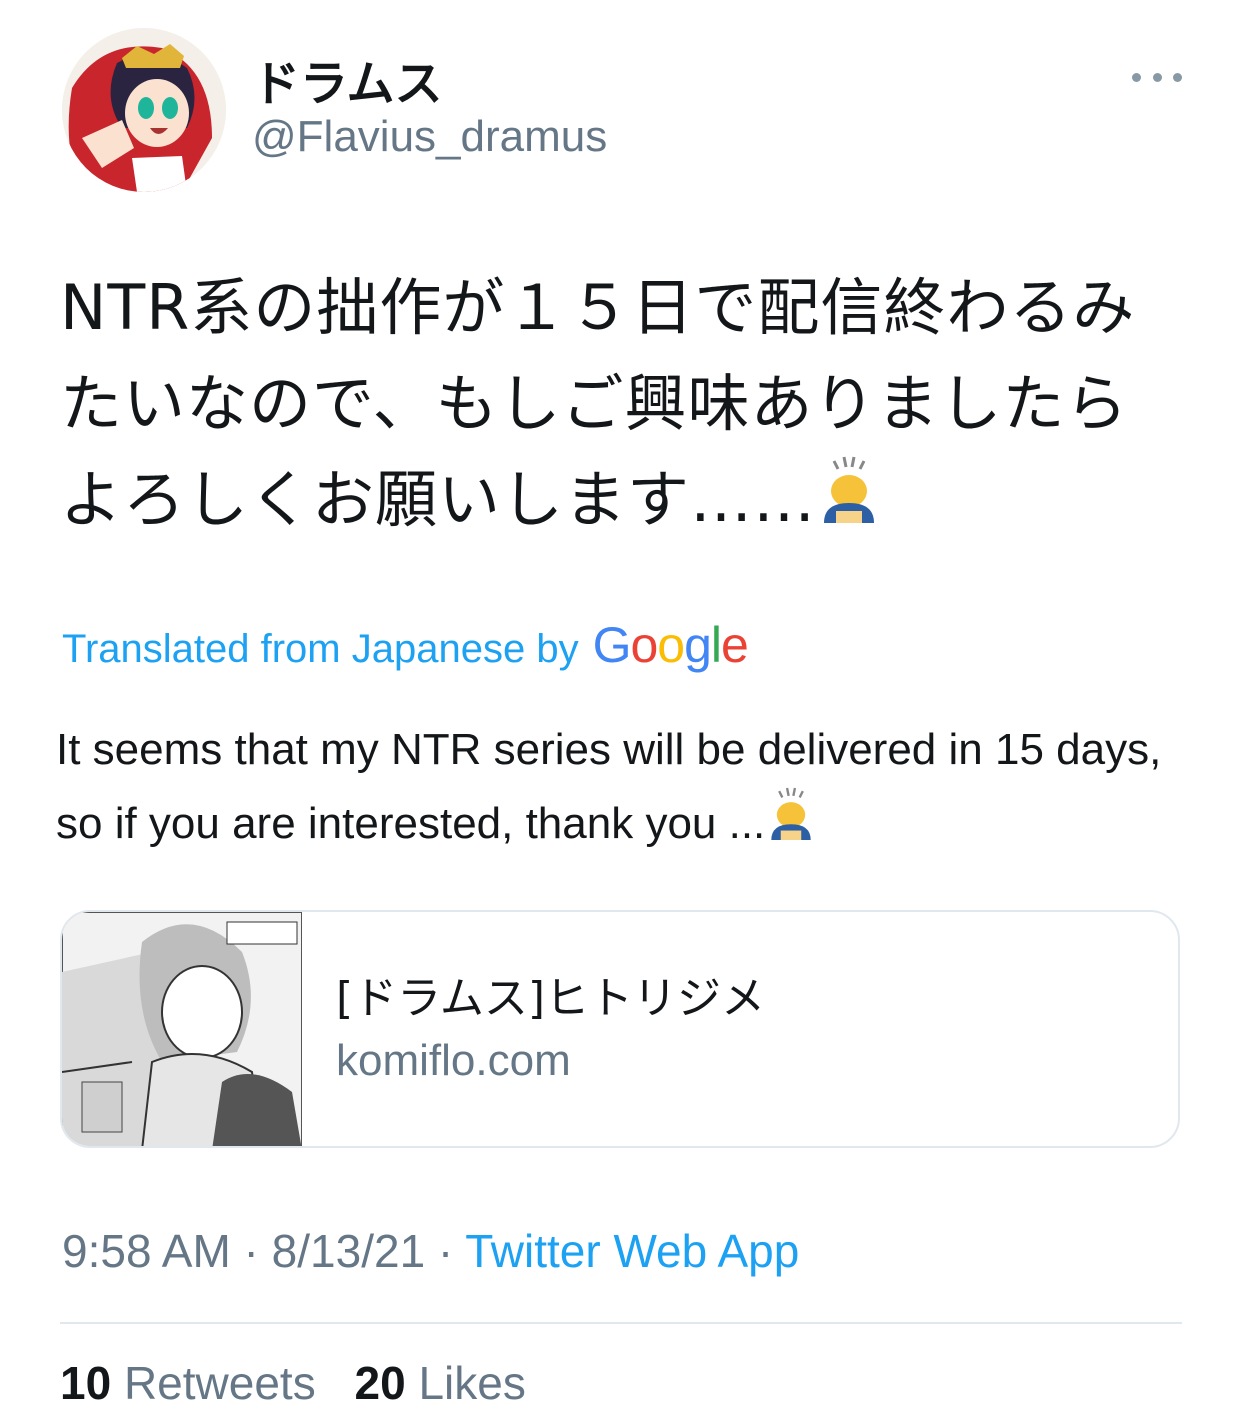 This screenshot has height=1410, width=1242. I want to click on card-title: [ドラムス]ヒトリジメ, so click(551, 998).